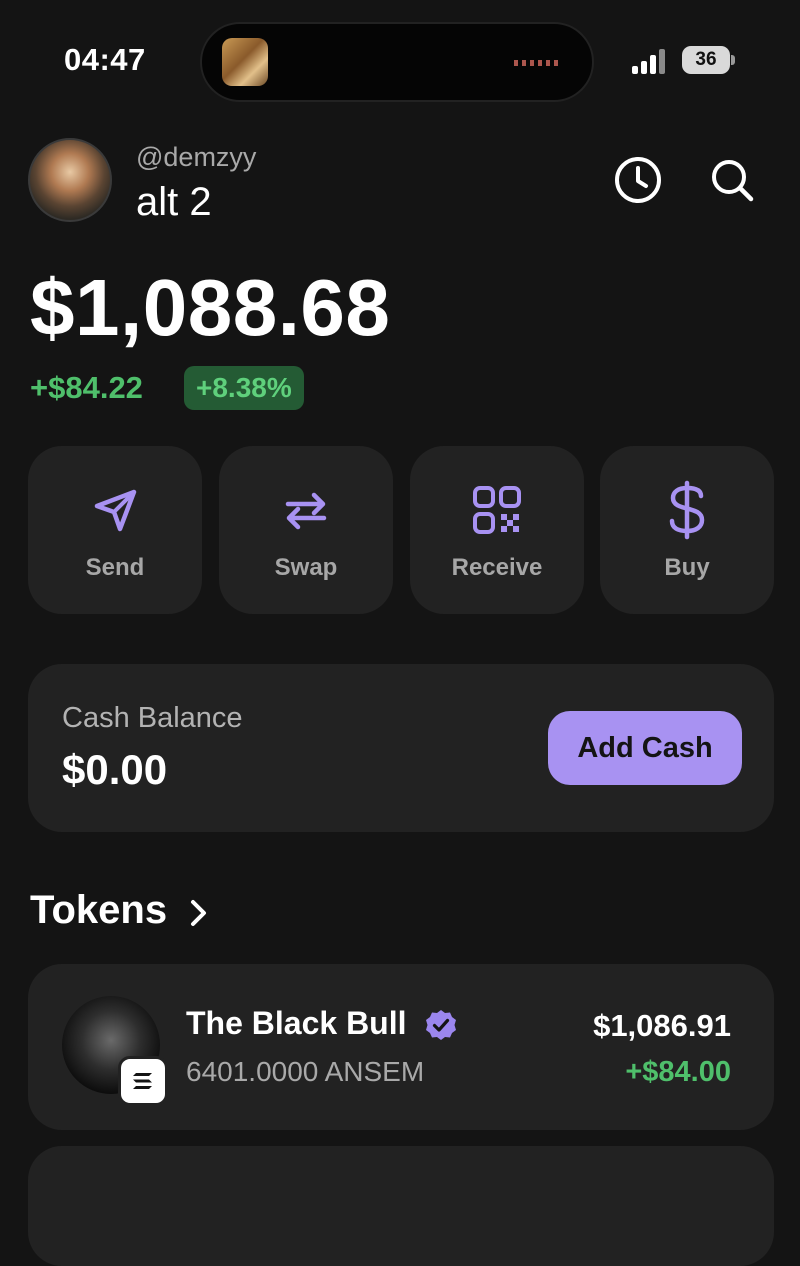 The width and height of the screenshot is (800, 1266). Describe the element at coordinates (115, 567) in the screenshot. I see `send-label: Send` at that location.